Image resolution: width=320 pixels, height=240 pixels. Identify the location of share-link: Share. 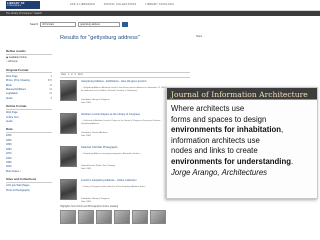
(199, 37).